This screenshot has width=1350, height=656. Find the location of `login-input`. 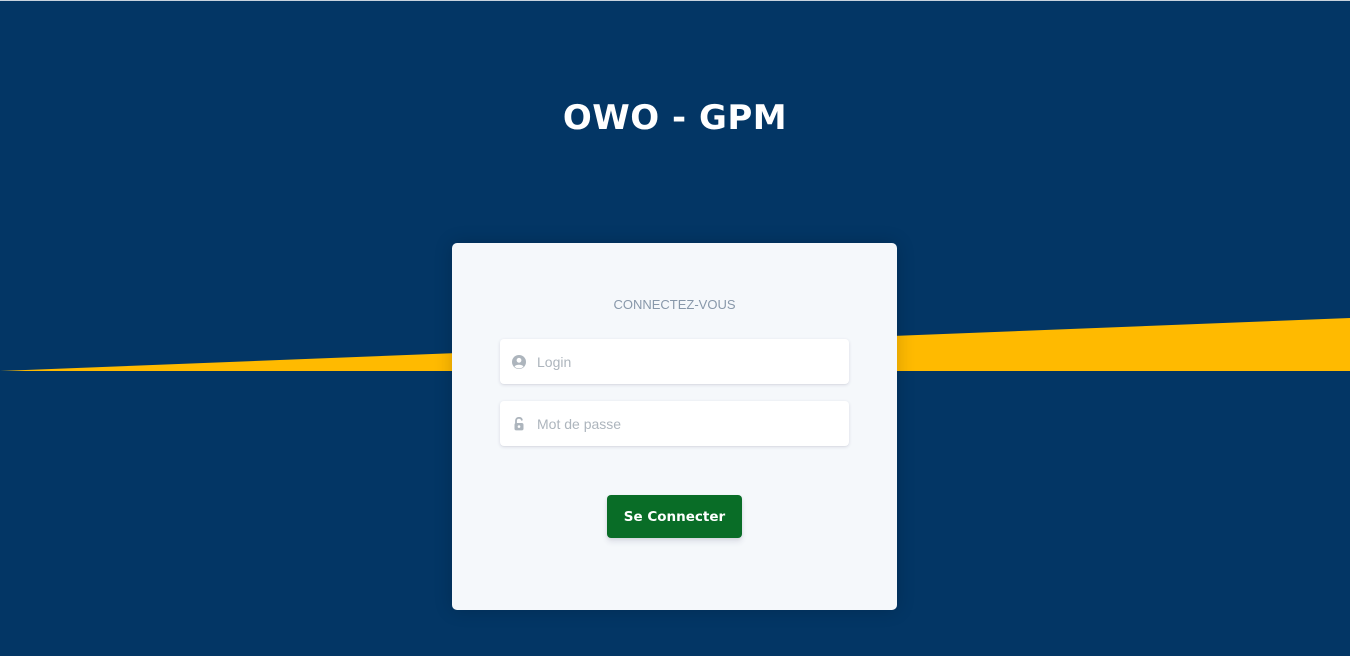

login-input is located at coordinates (682, 361).